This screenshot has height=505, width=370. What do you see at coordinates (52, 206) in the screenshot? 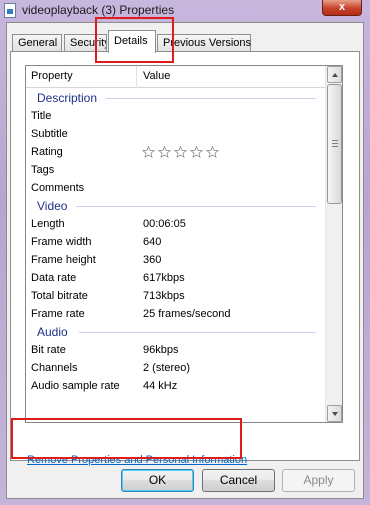
I see `group-title: Video` at bounding box center [52, 206].